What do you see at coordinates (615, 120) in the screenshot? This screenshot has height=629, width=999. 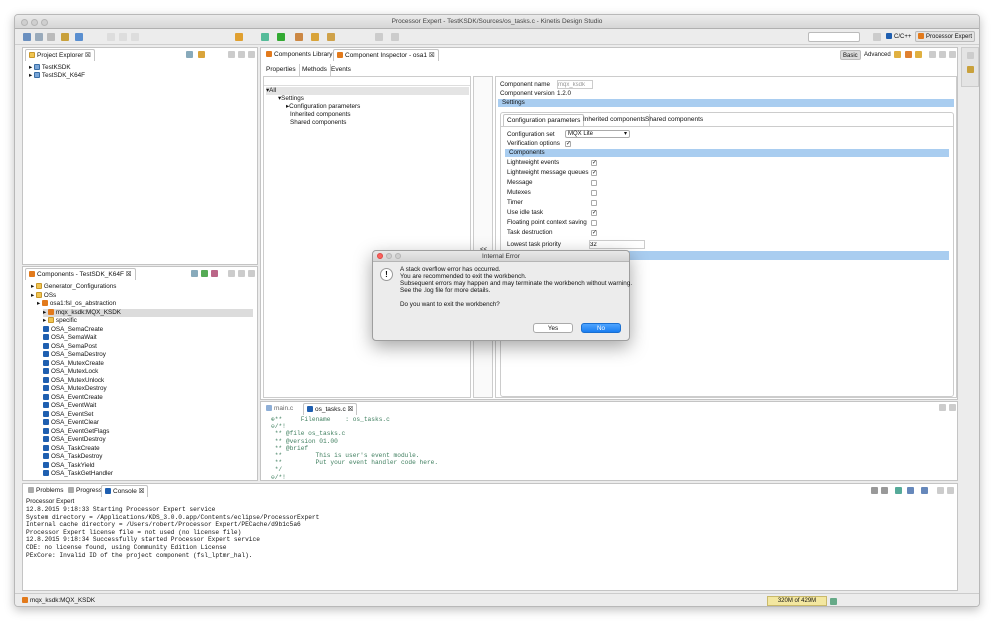 I see `tab-inherited-components: Inherited components` at bounding box center [615, 120].